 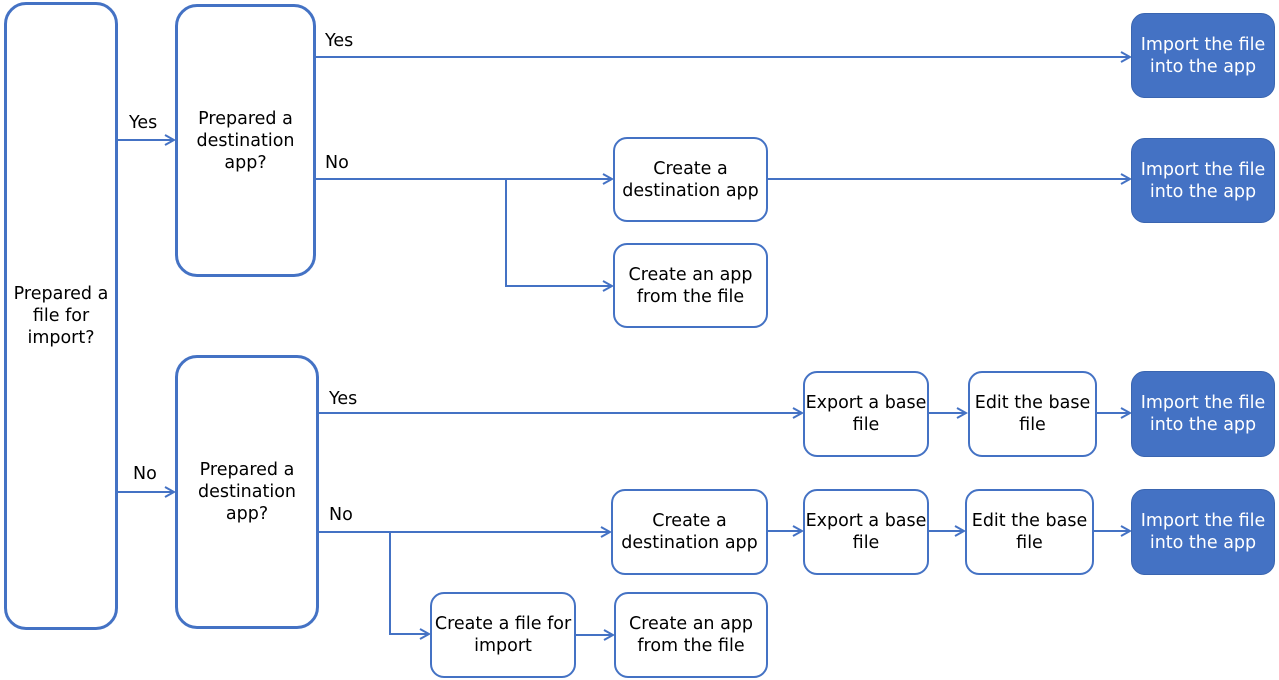 What do you see at coordinates (866, 414) in the screenshot?
I see `step-export-base-1: Export a base file` at bounding box center [866, 414].